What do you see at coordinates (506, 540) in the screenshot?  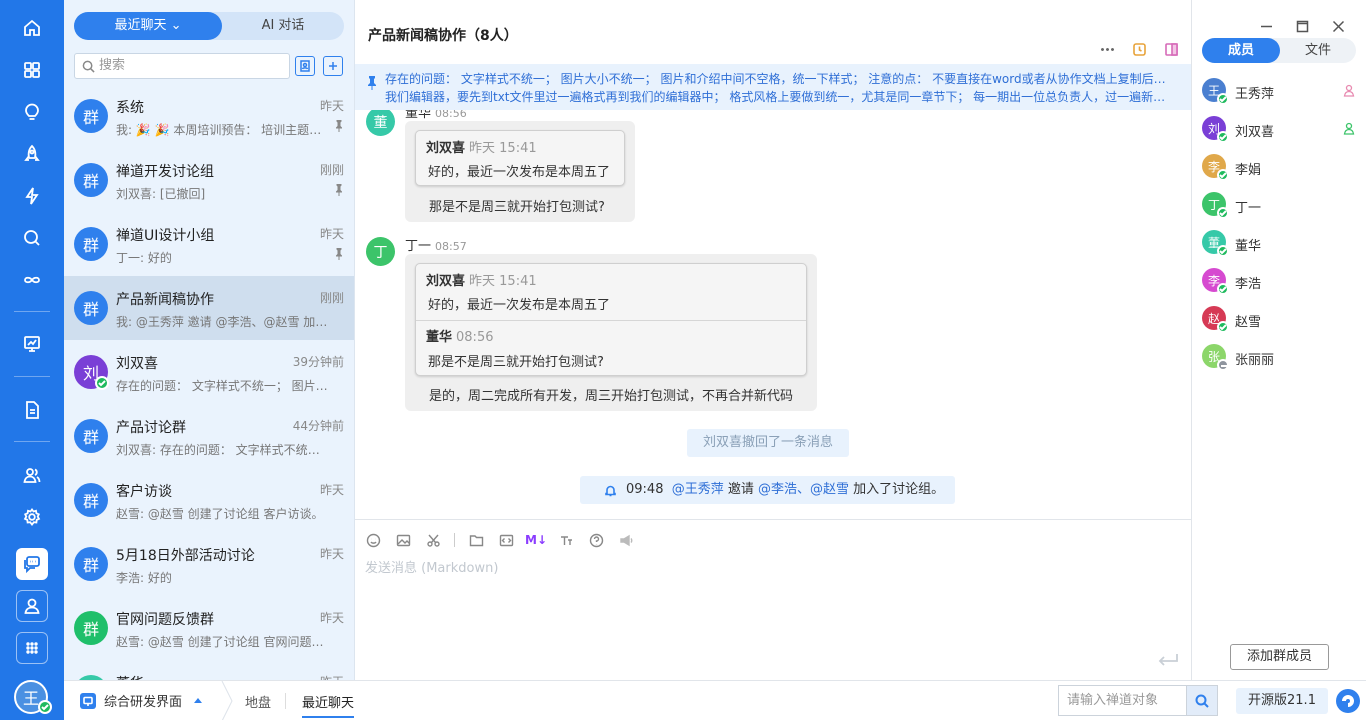 I see `code-block-icon` at bounding box center [506, 540].